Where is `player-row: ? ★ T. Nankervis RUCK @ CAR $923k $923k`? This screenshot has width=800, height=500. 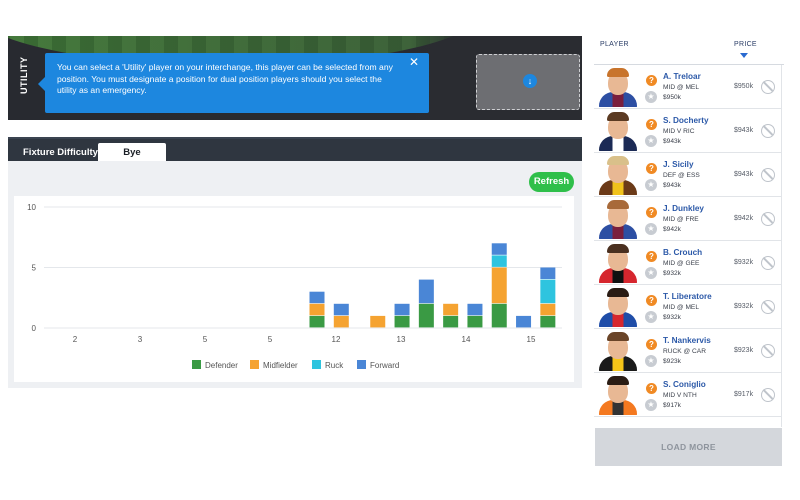 player-row: ? ★ T. Nankervis RUCK @ CAR $923k $923k is located at coordinates (687, 351).